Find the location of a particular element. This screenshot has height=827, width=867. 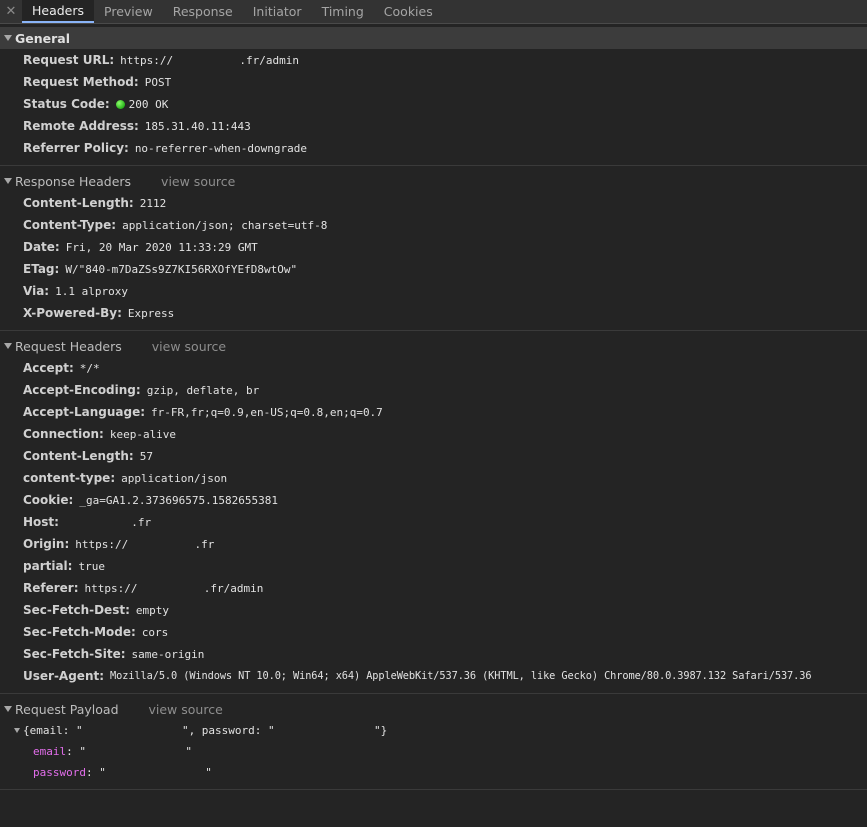

header-row: Accept: */* is located at coordinates (433, 368).